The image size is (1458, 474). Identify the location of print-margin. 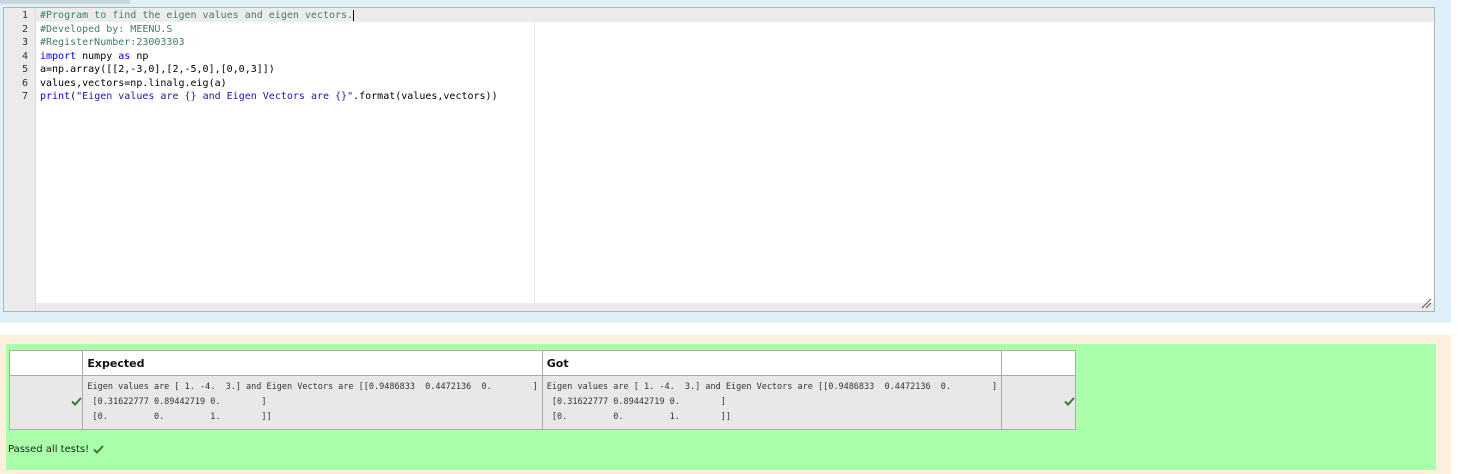
(534, 159).